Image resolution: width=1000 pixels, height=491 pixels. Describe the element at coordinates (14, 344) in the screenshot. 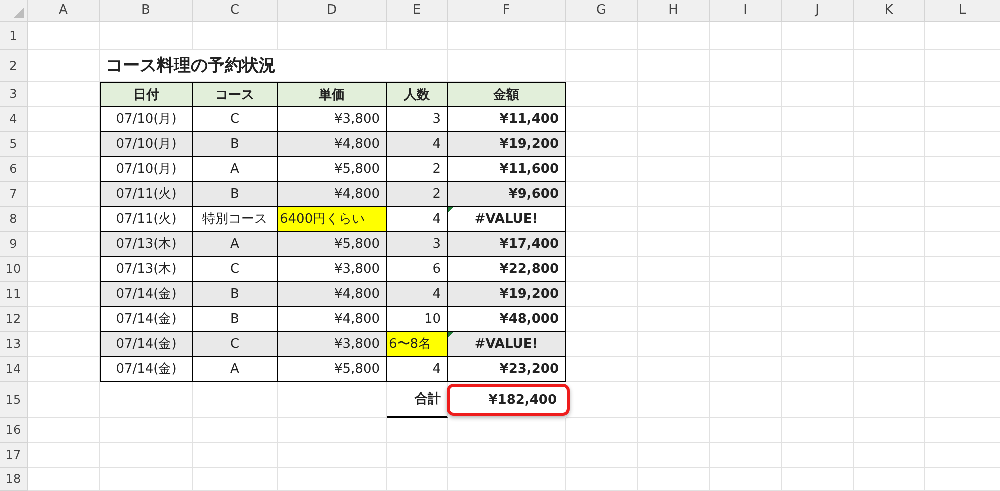

I see `row-header: 13` at that location.